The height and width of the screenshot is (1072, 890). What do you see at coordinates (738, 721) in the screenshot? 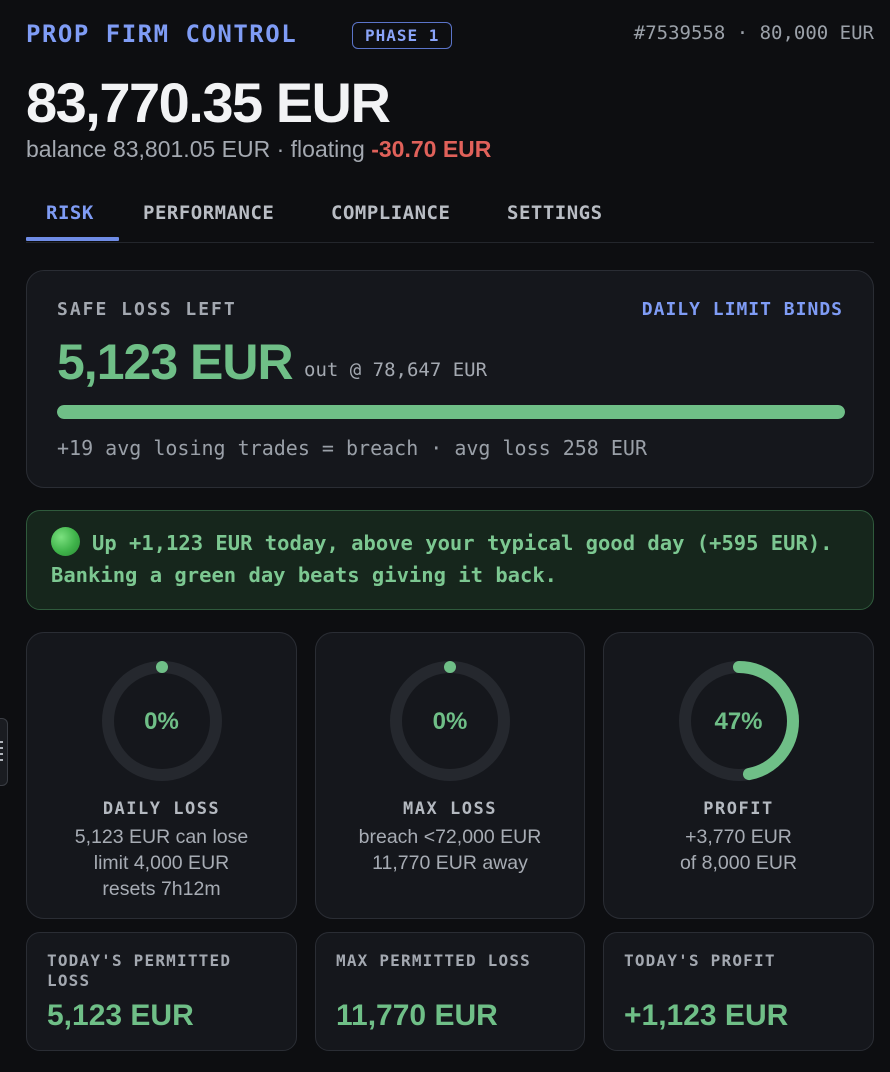
I see `profit-percent: 47%` at bounding box center [738, 721].